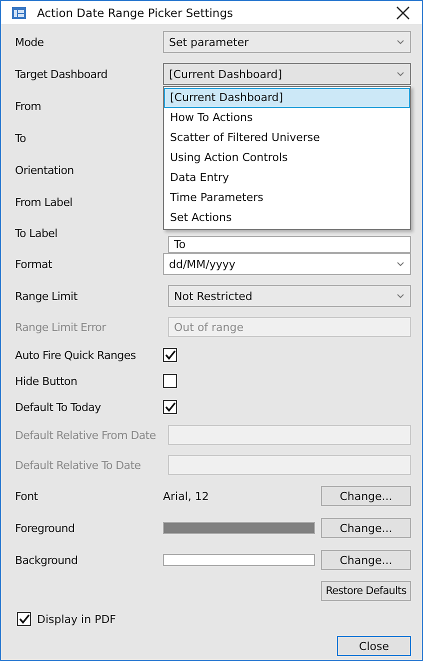 This screenshot has height=661, width=423. I want to click on dropdown: [Current Dashboard], so click(287, 74).